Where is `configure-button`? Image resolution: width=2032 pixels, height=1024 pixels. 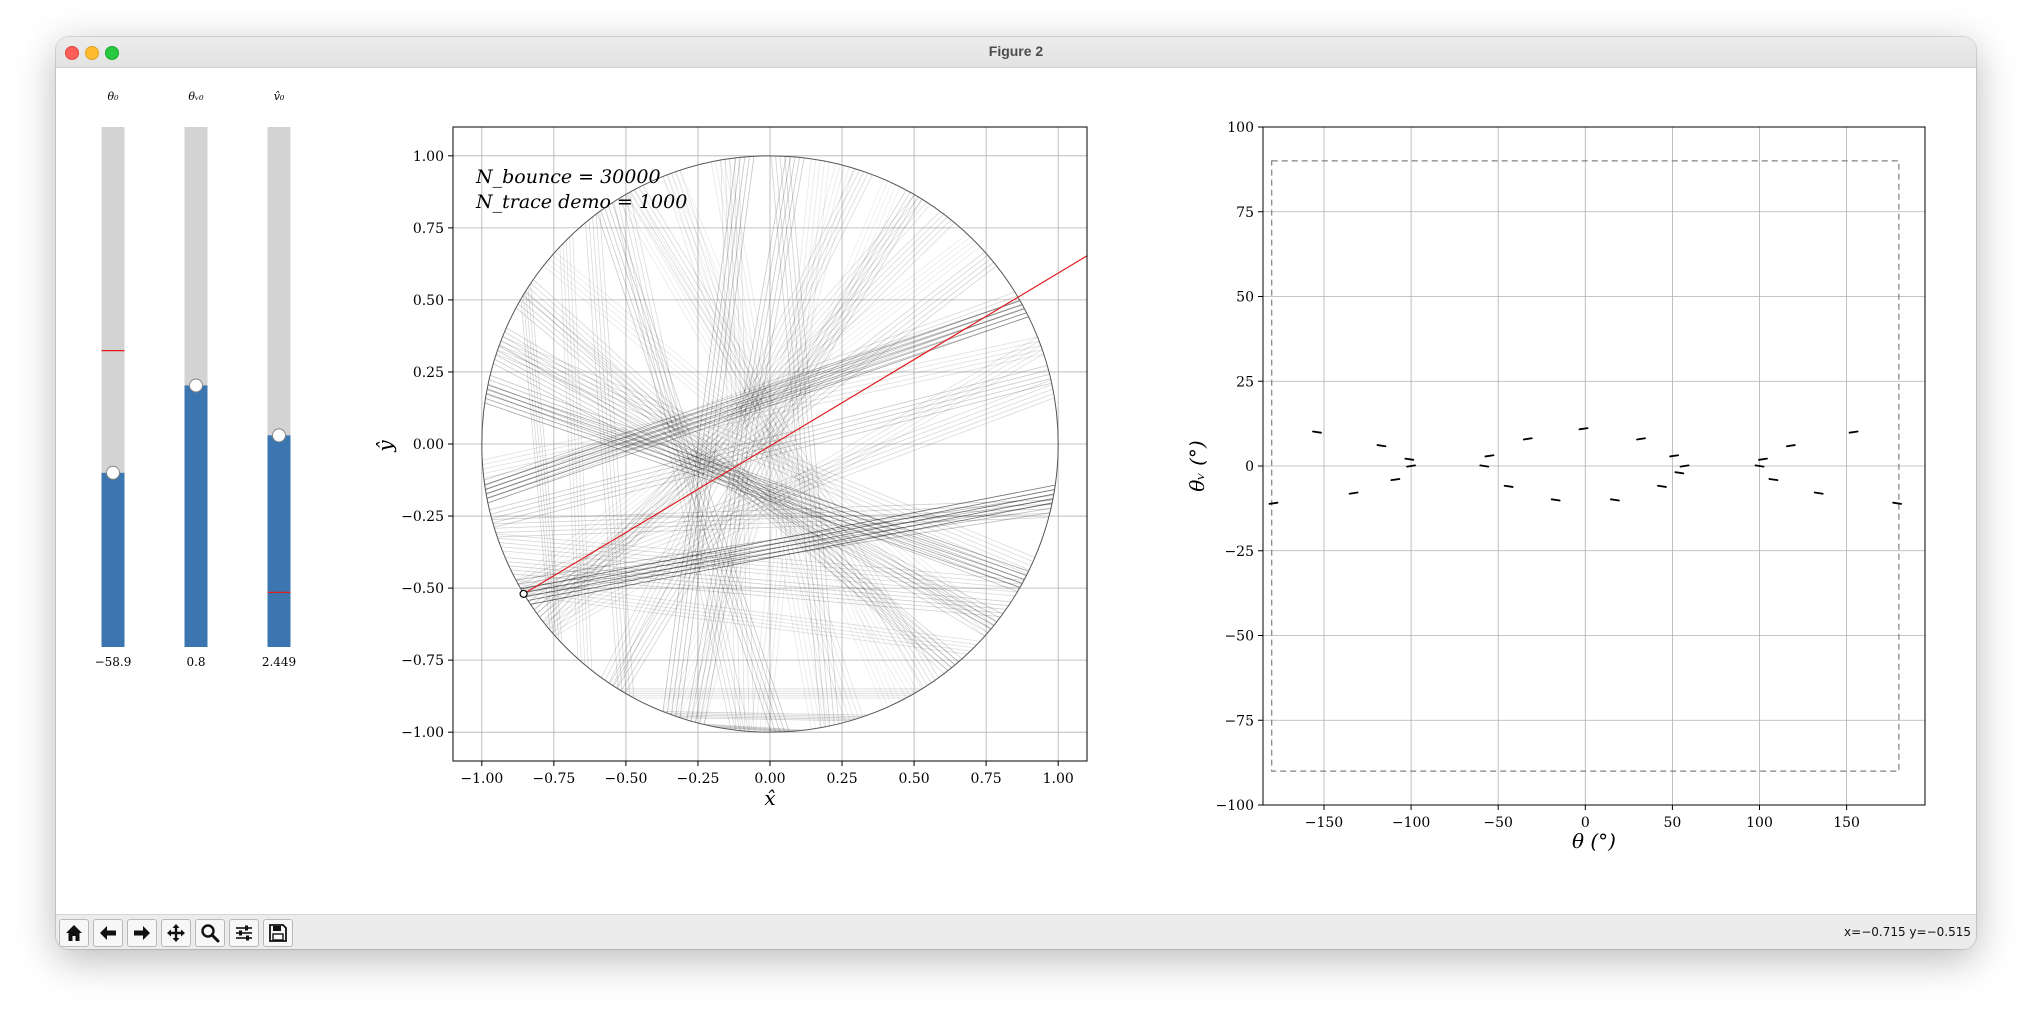
configure-button is located at coordinates (244, 933).